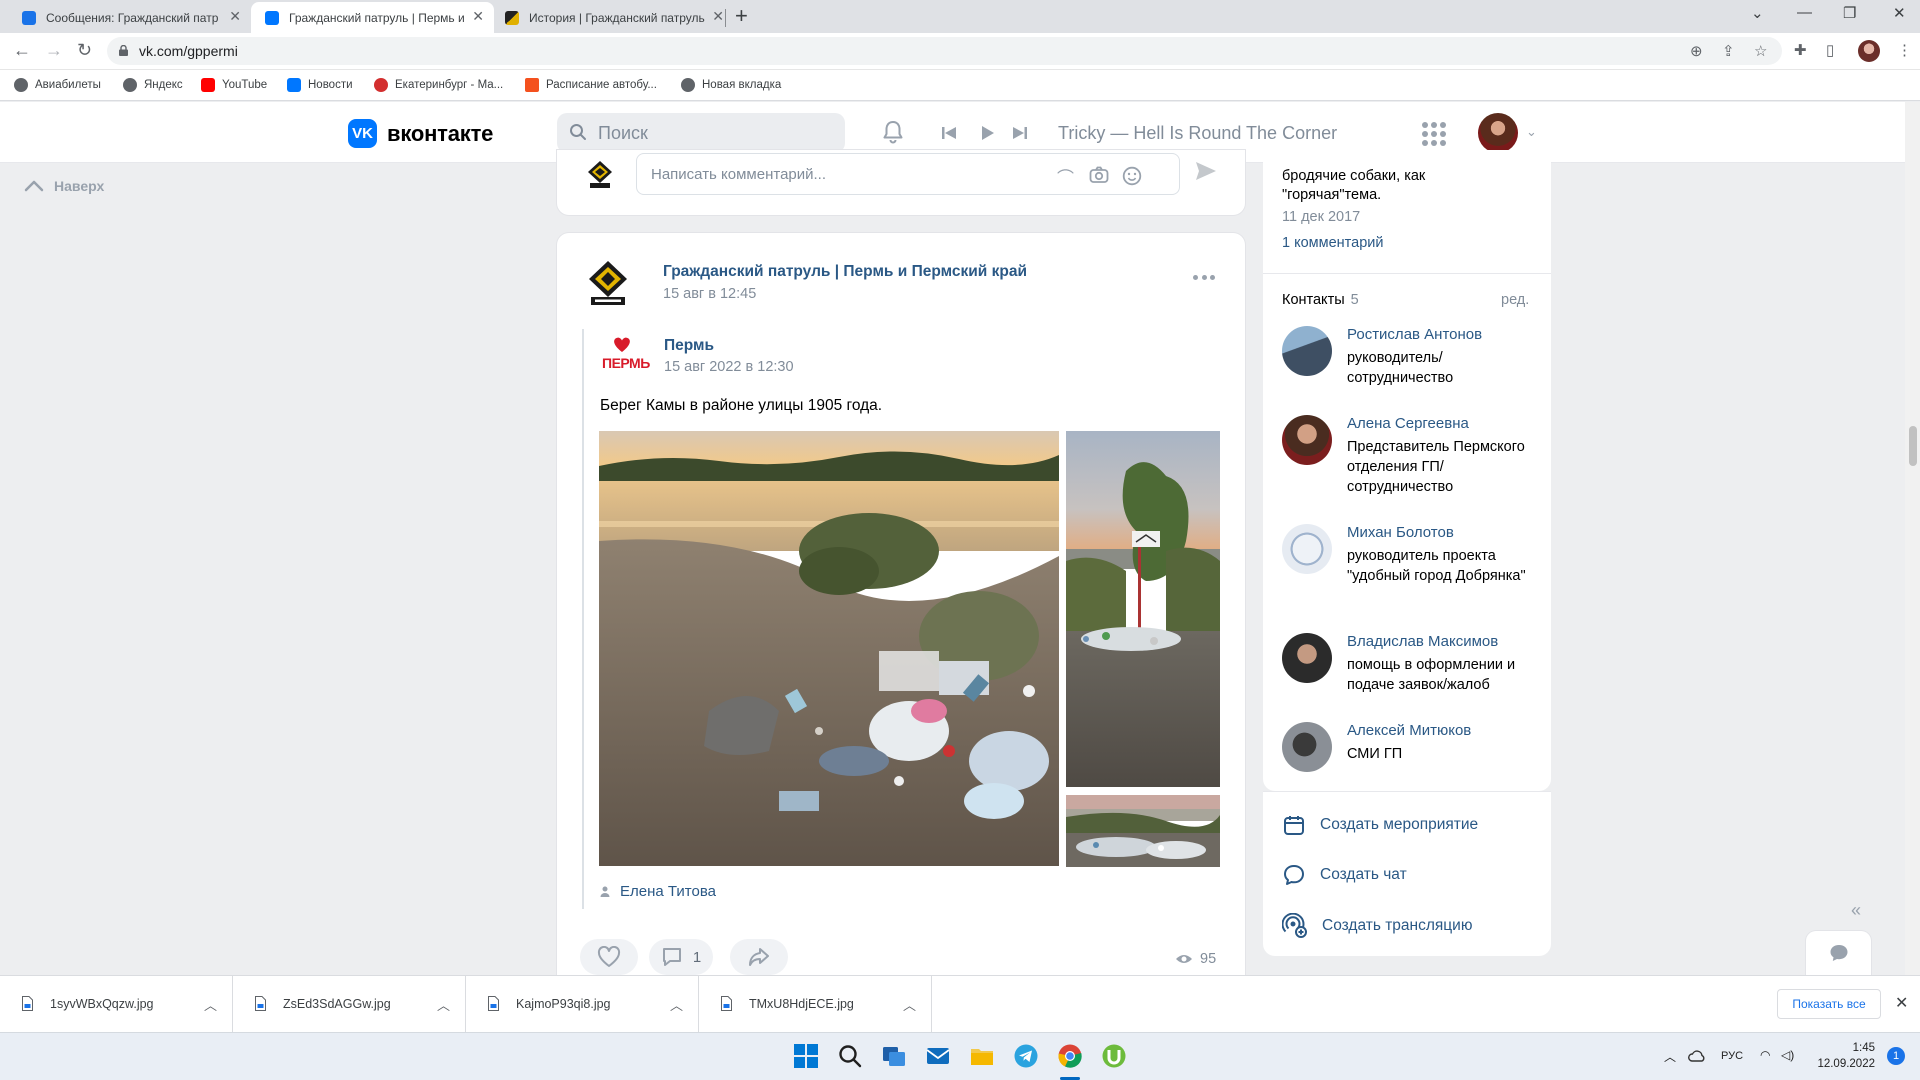  What do you see at coordinates (1697, 1056) in the screenshot?
I see `onedrive-icon` at bounding box center [1697, 1056].